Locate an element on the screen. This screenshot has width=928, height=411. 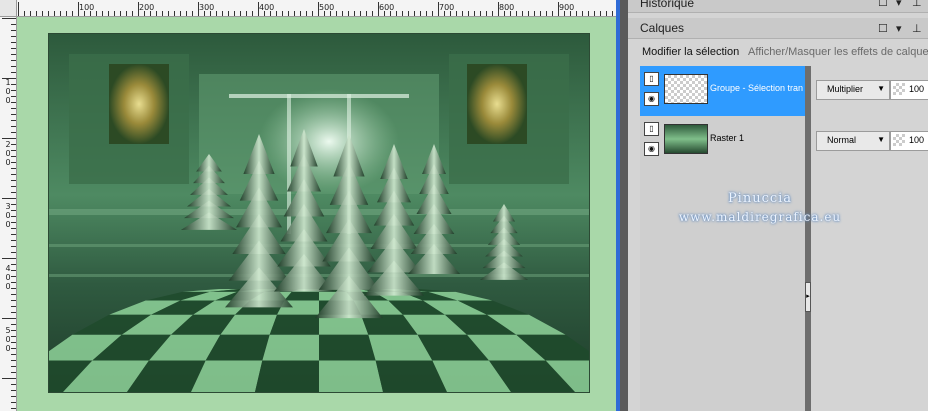
blend-mode-select: Normal ▼ is located at coordinates (853, 141).